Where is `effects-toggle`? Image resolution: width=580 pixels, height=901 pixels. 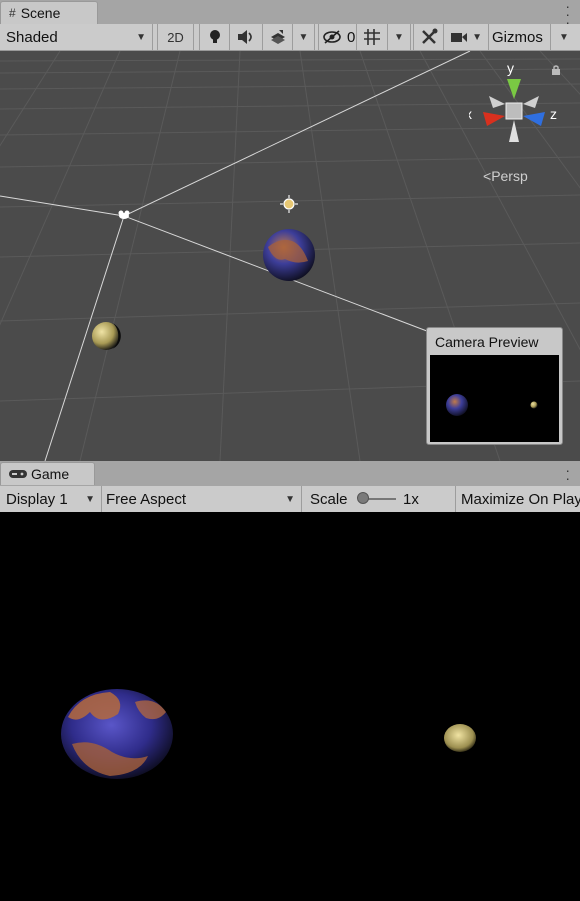
effects-toggle is located at coordinates (278, 37).